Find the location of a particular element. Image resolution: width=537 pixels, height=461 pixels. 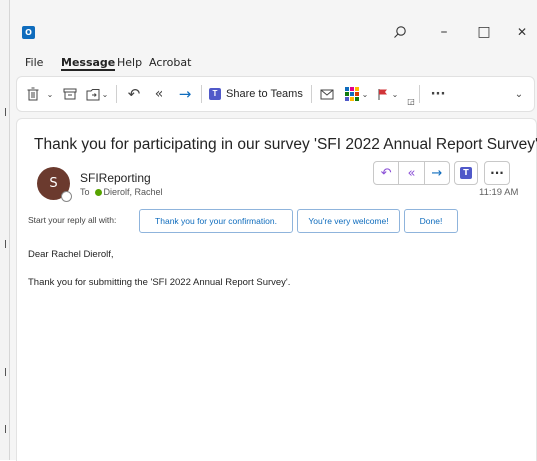

minimize-button: – is located at coordinates (444, 32).